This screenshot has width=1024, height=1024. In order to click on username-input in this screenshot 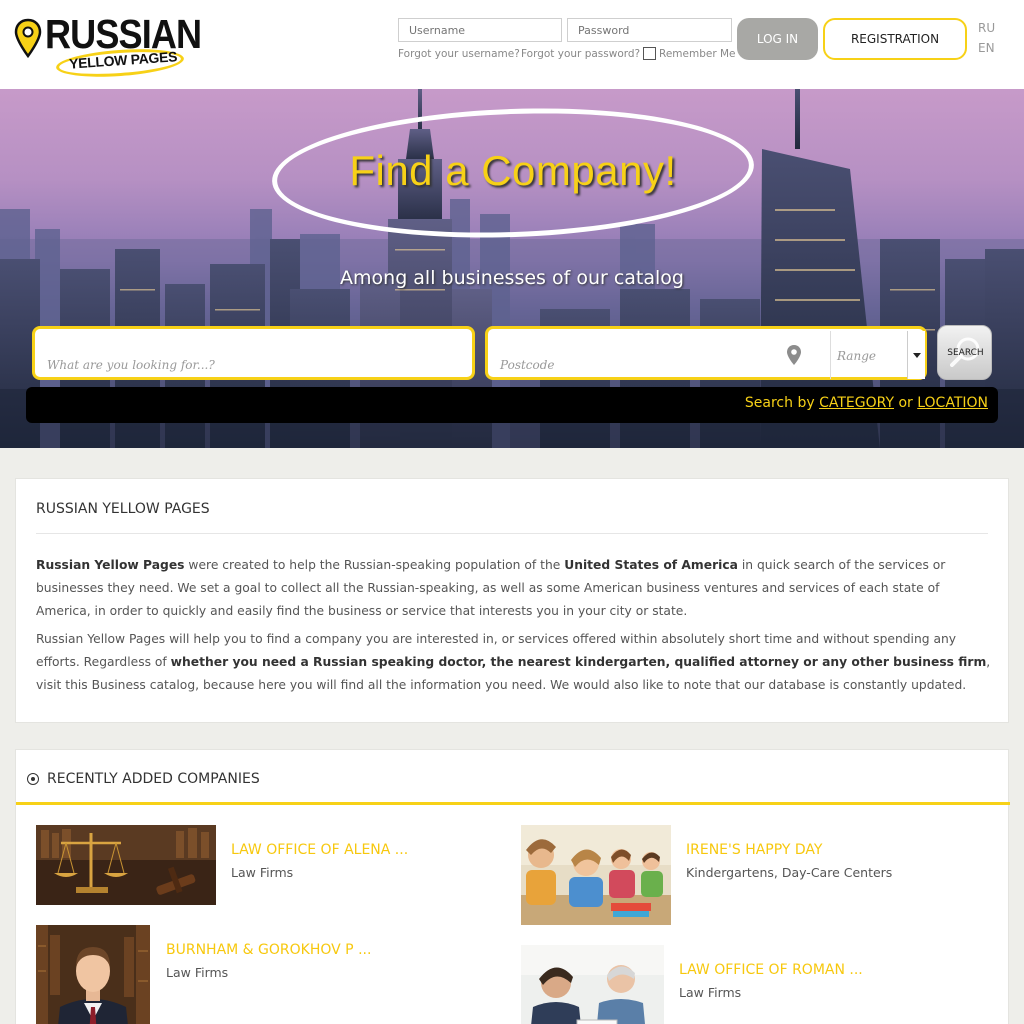, I will do `click(480, 30)`.